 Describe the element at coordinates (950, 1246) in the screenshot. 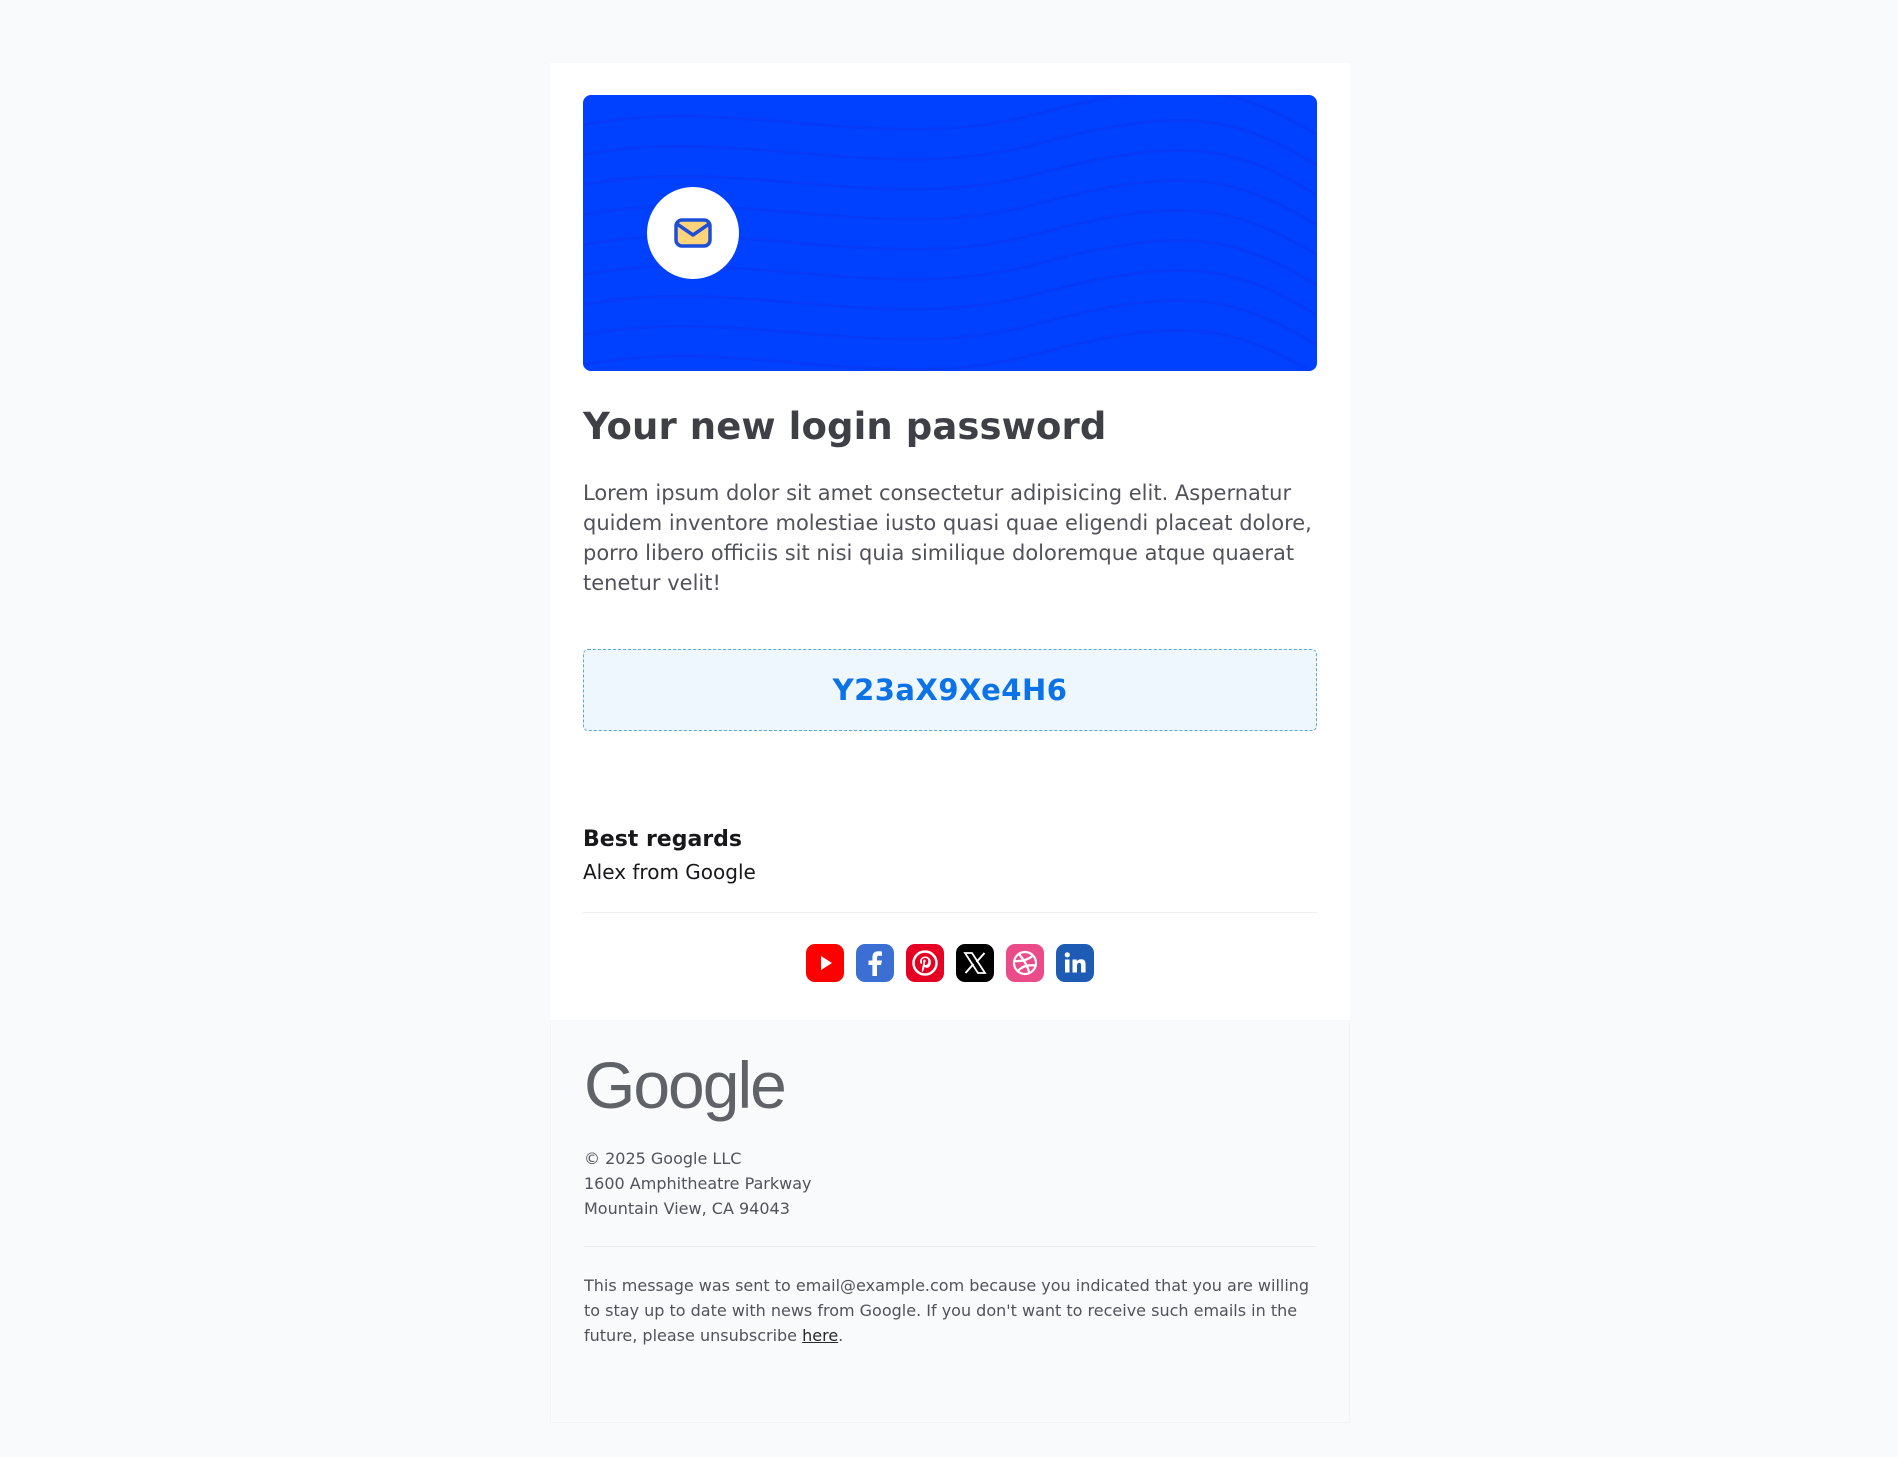

I see `footer-divider` at that location.